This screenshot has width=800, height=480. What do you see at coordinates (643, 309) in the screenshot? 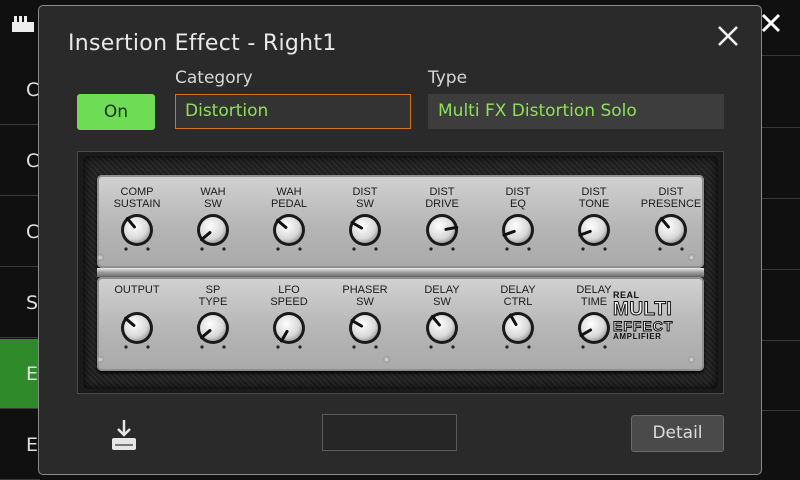
I see `logo-multi-text: MULTI` at bounding box center [643, 309].